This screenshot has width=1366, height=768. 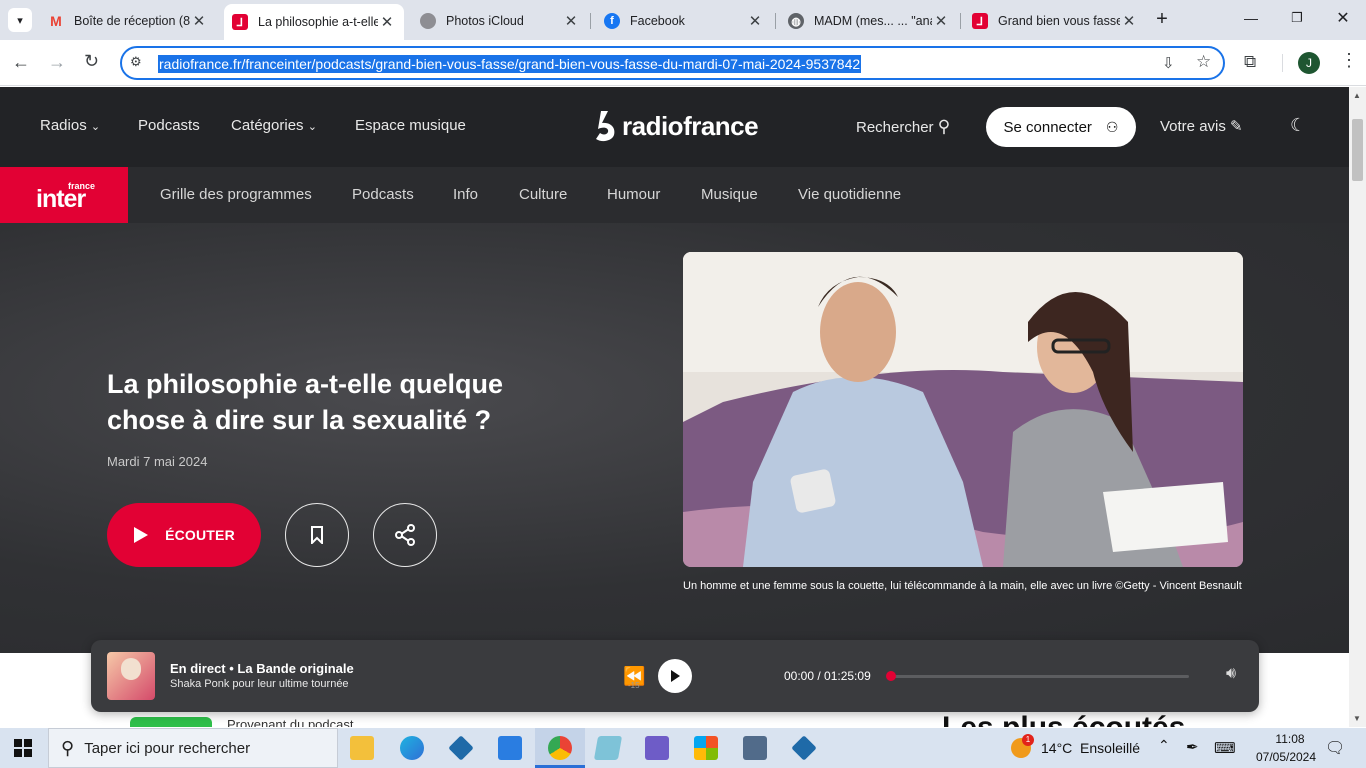 I want to click on share-icon, so click(x=405, y=535).